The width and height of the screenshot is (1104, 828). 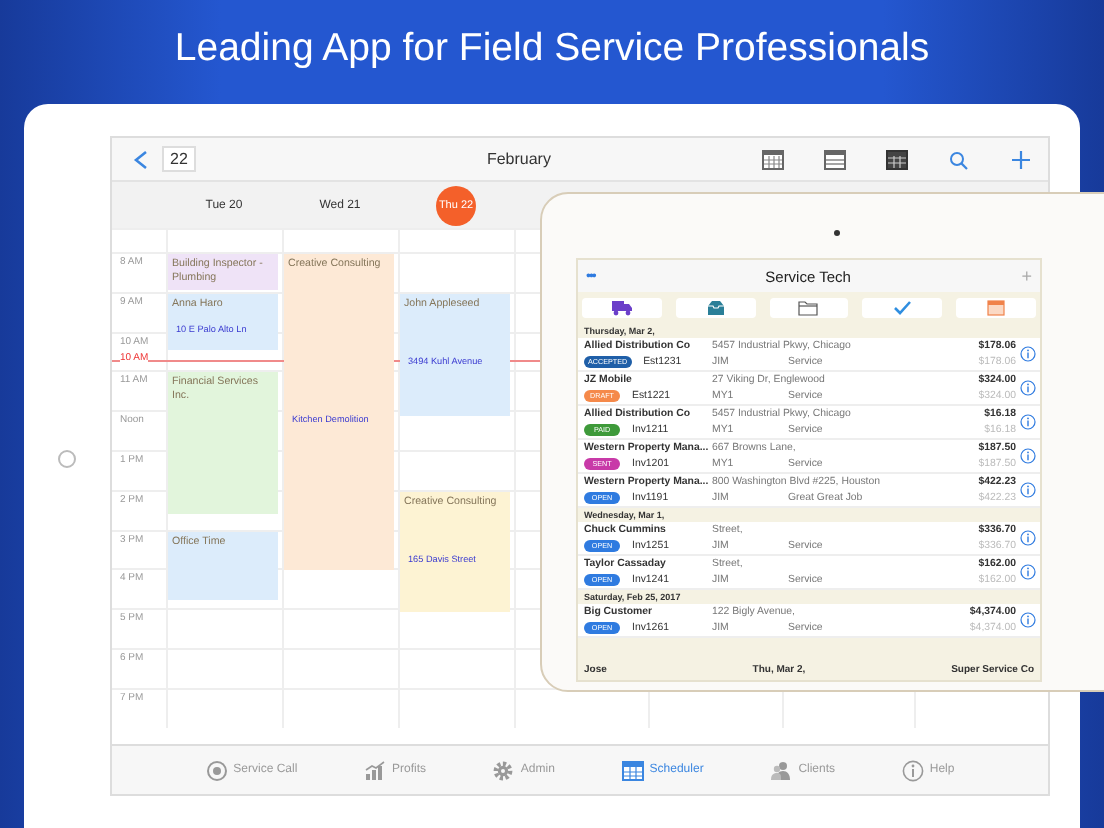 What do you see at coordinates (375, 770) in the screenshot?
I see `bar-chart-icon` at bounding box center [375, 770].